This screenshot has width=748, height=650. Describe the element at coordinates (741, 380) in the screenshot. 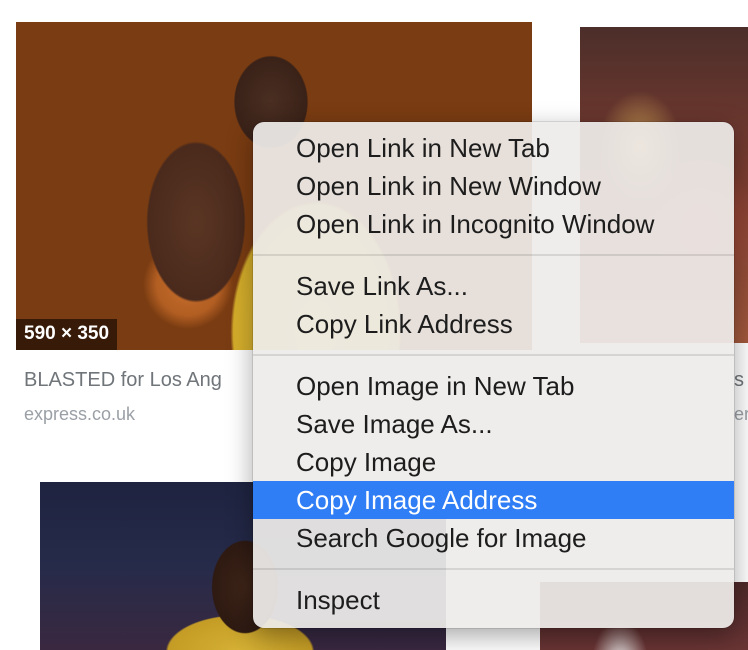

I see `result-caption: s` at that location.